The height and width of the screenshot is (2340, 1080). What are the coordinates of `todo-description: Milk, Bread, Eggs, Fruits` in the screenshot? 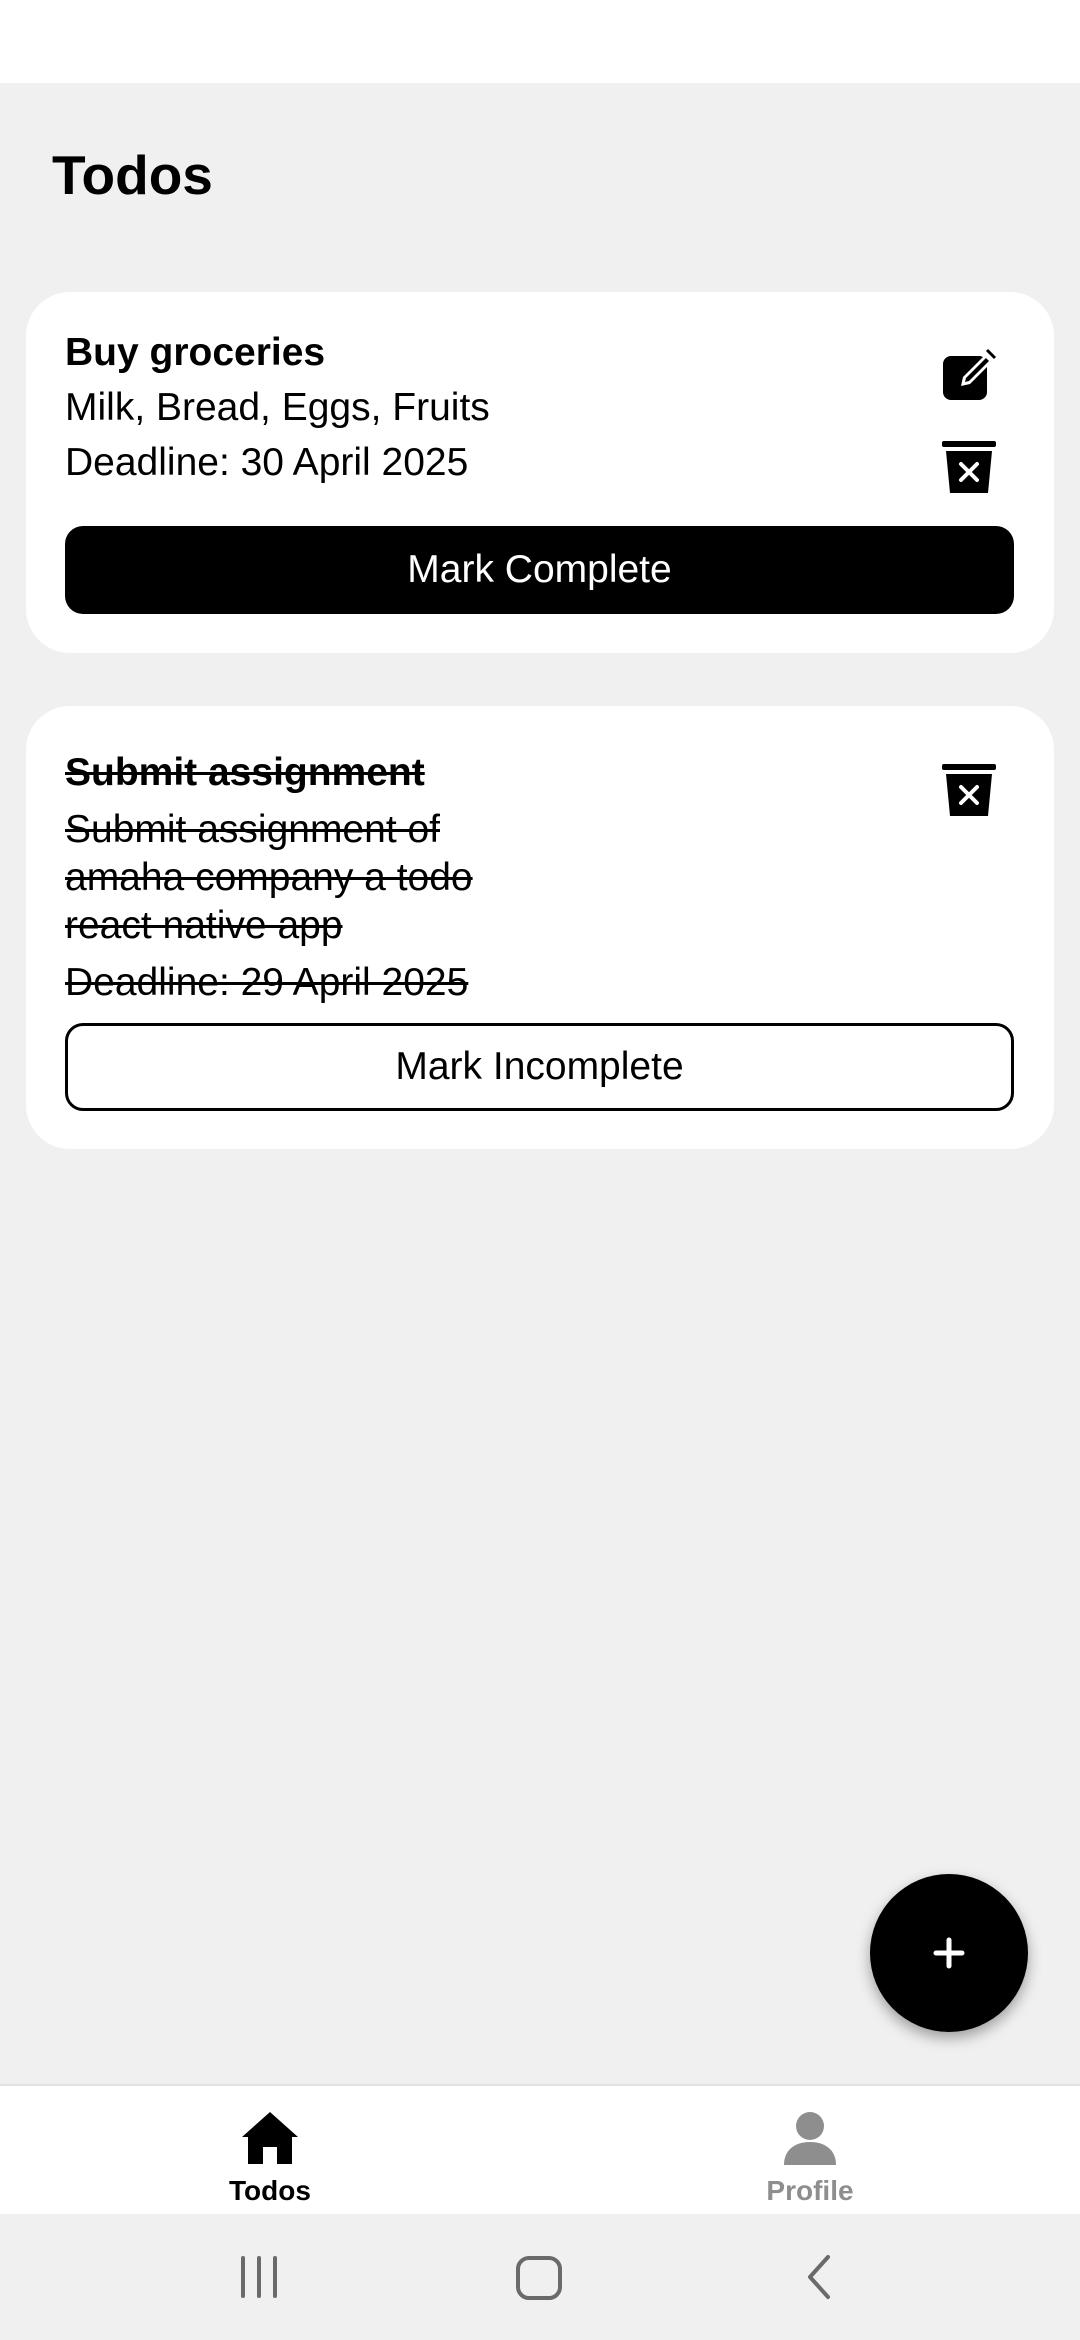 It's located at (277, 407).